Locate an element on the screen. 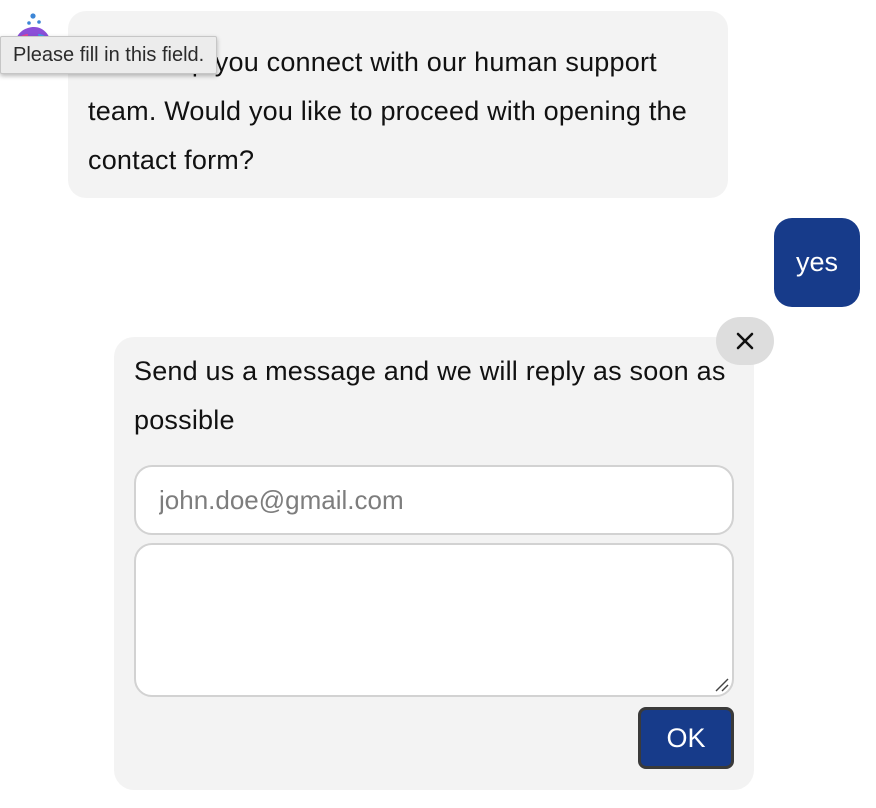 This screenshot has height=808, width=876. resize-grip-icon is located at coordinates (722, 685).